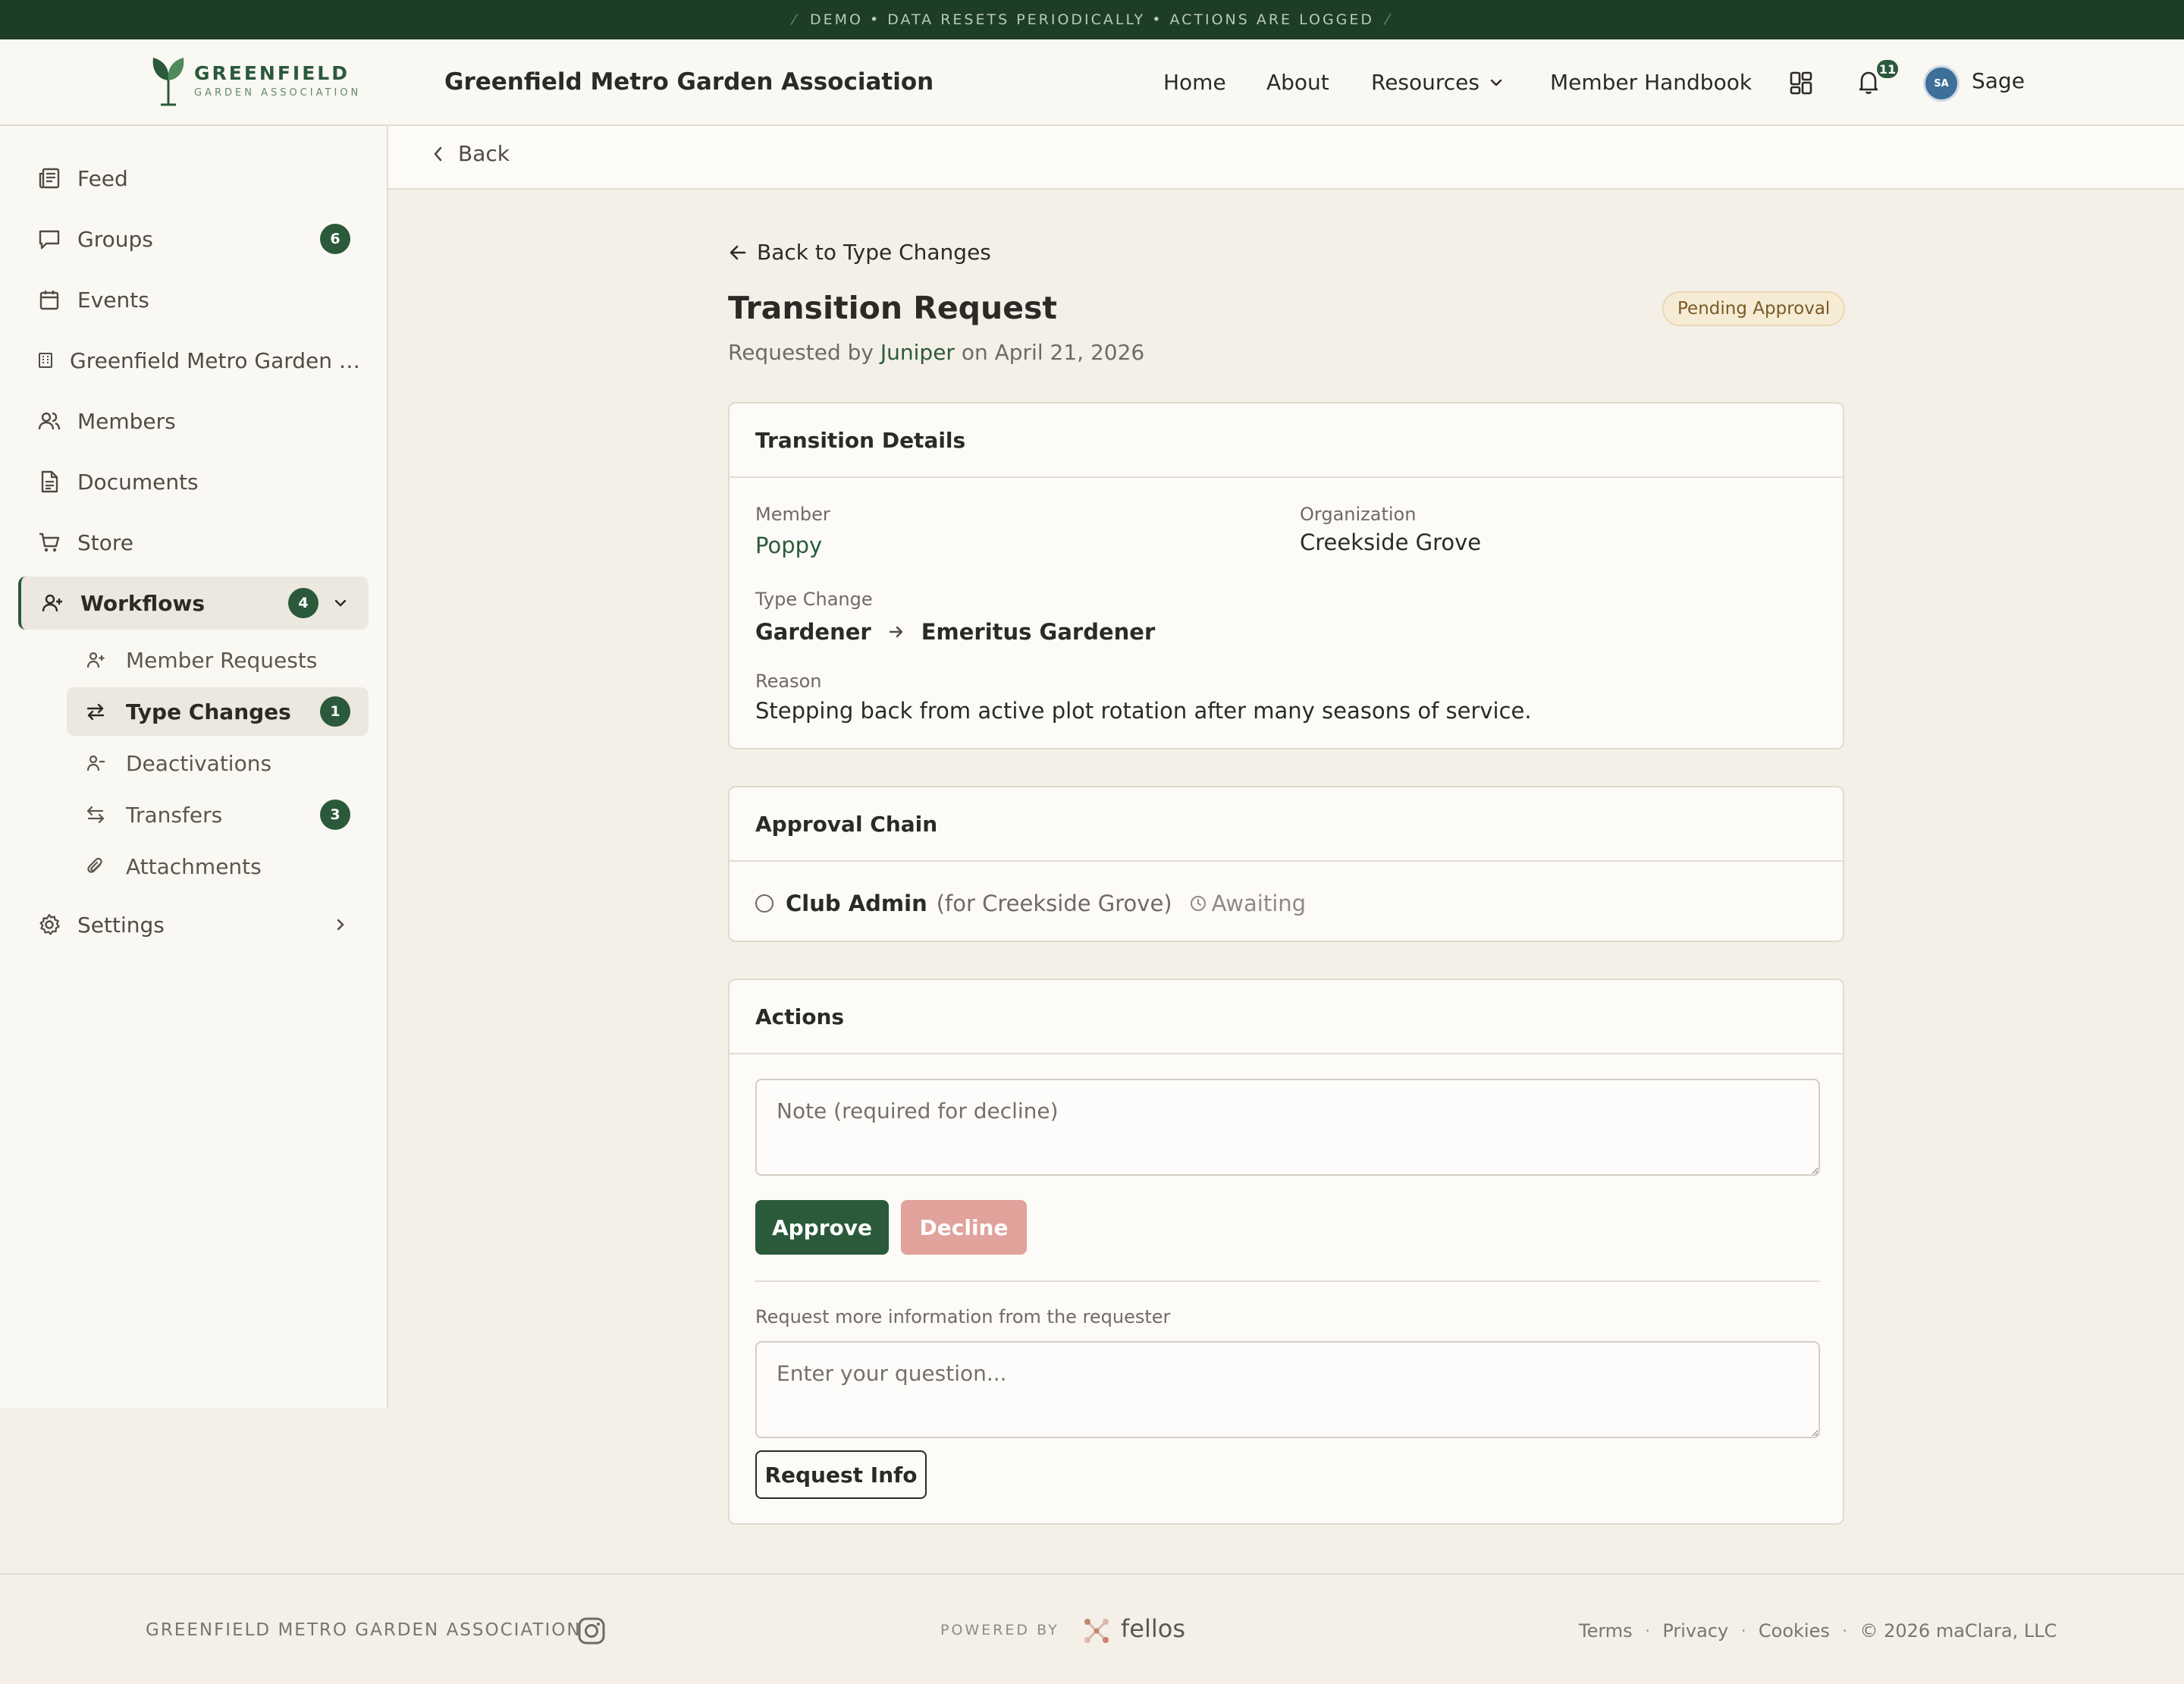 The image size is (2184, 1684). Describe the element at coordinates (1286, 441) in the screenshot. I see `card-heading: Transition Details` at that location.